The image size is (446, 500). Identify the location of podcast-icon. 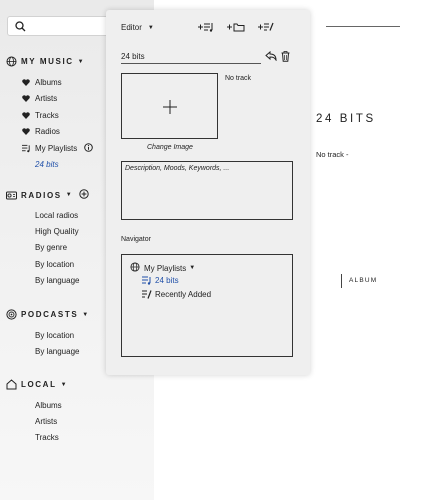
(11, 314).